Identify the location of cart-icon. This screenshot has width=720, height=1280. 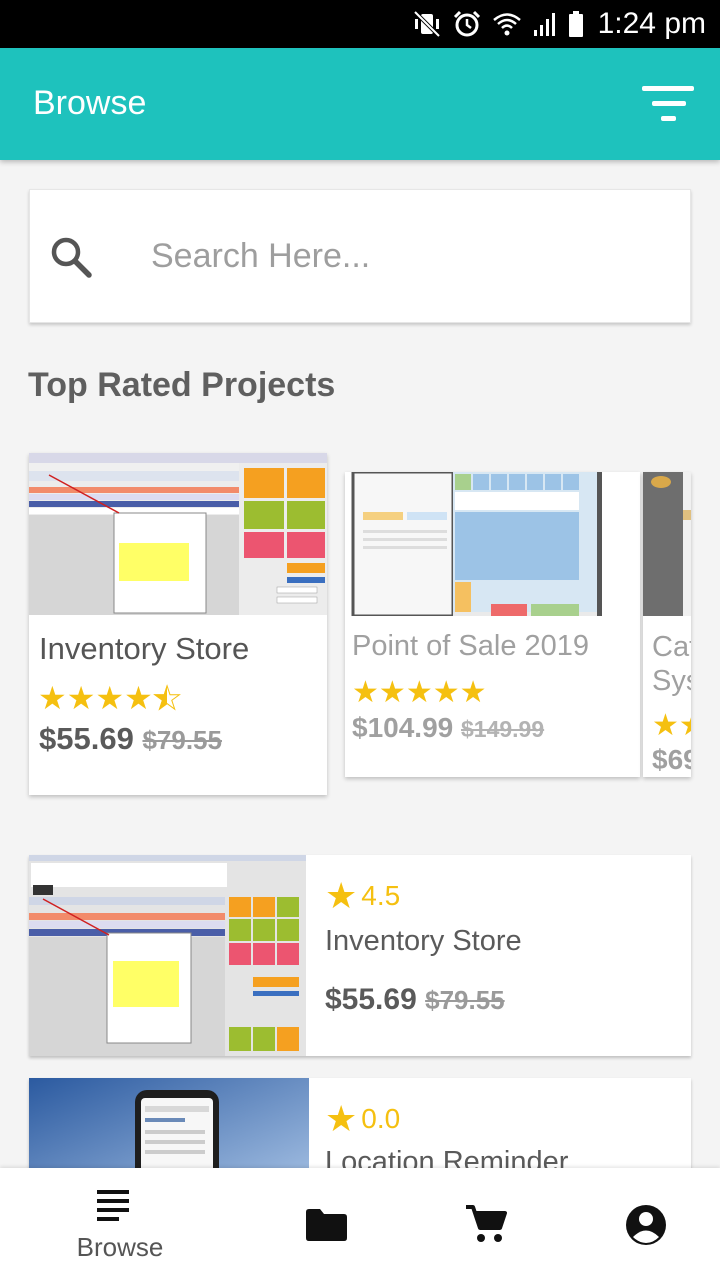
(486, 1223).